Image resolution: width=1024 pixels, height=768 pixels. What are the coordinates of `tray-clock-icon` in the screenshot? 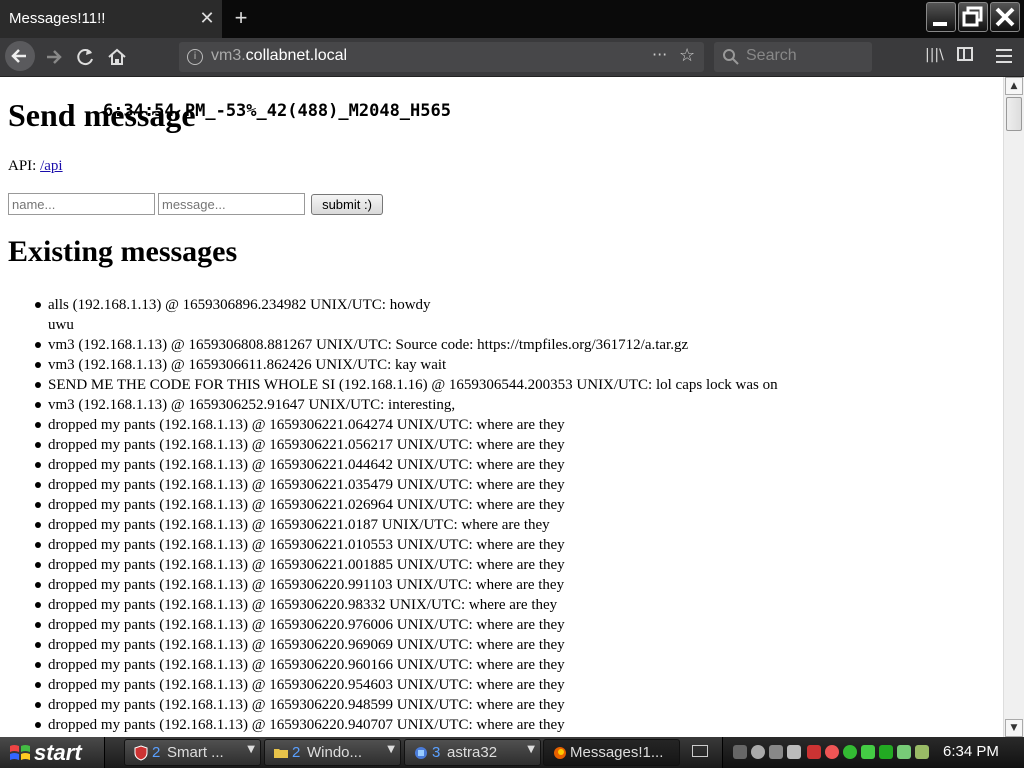 It's located at (758, 752).